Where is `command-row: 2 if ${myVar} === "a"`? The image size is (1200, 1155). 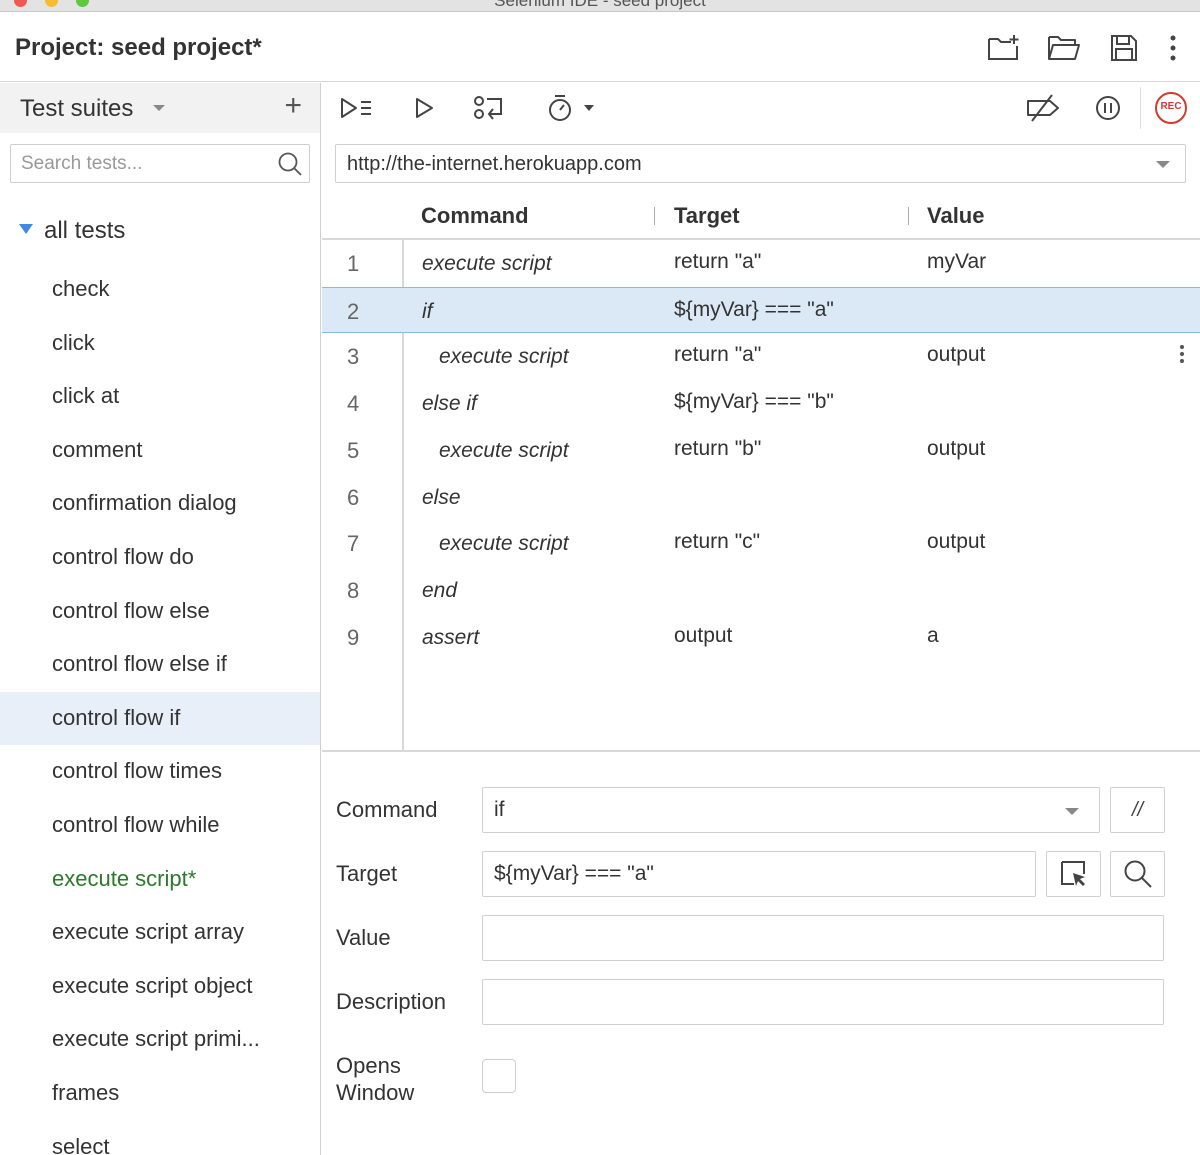 command-row: 2 if ${myVar} === "a" is located at coordinates (761, 310).